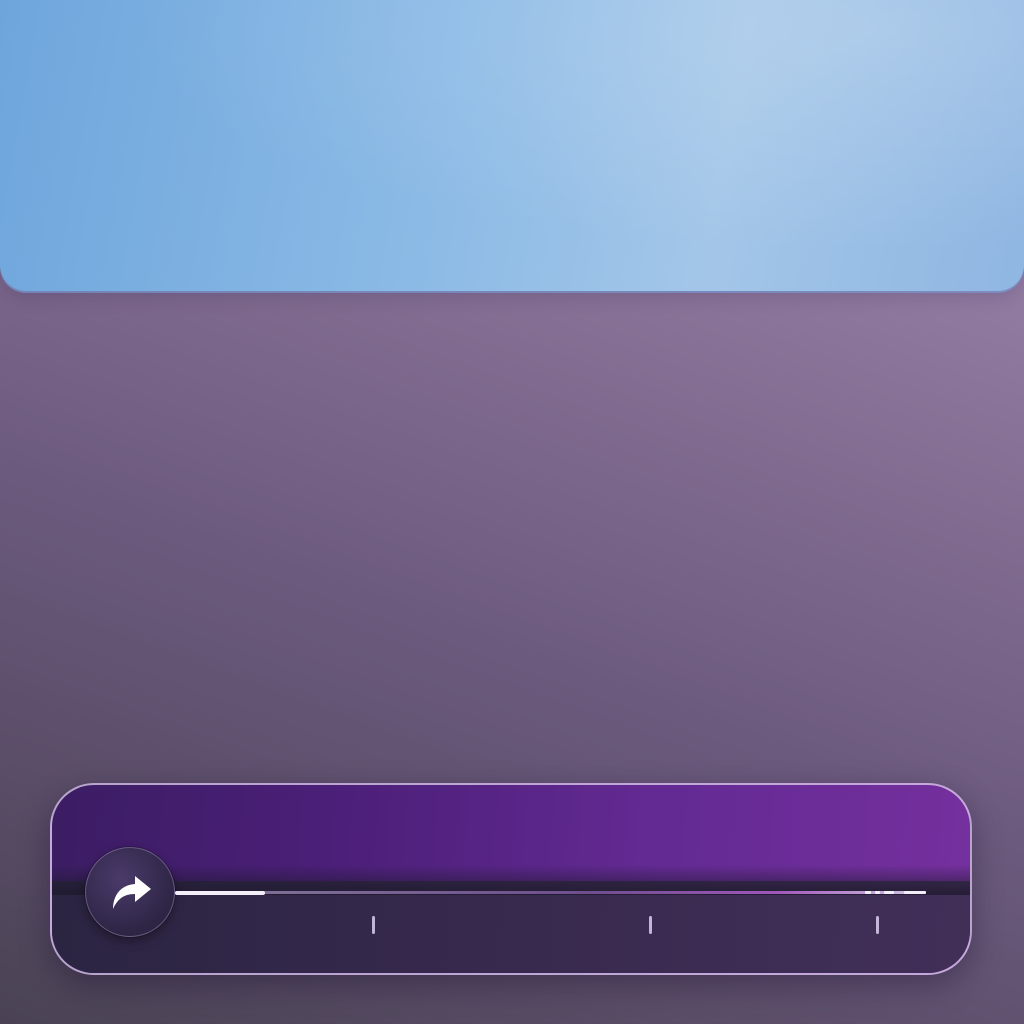  What do you see at coordinates (220, 892) in the screenshot?
I see `progress-played` at bounding box center [220, 892].